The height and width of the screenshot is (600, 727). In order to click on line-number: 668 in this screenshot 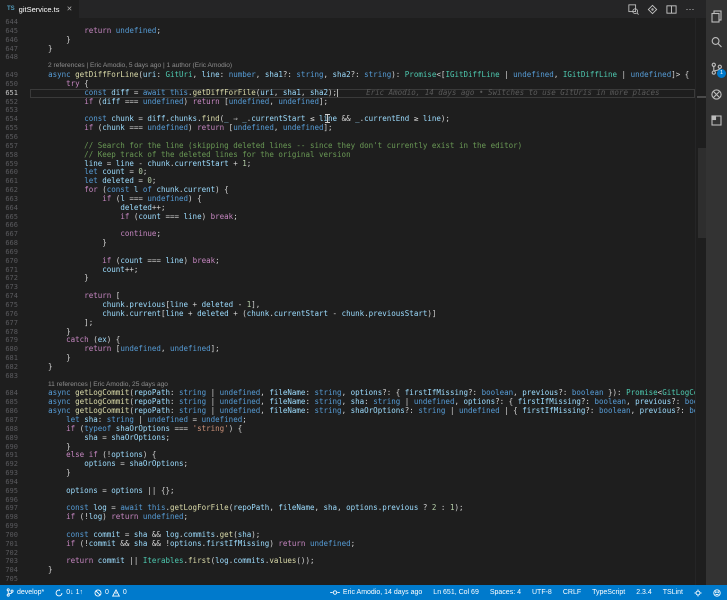, I will do `click(15, 243)`.